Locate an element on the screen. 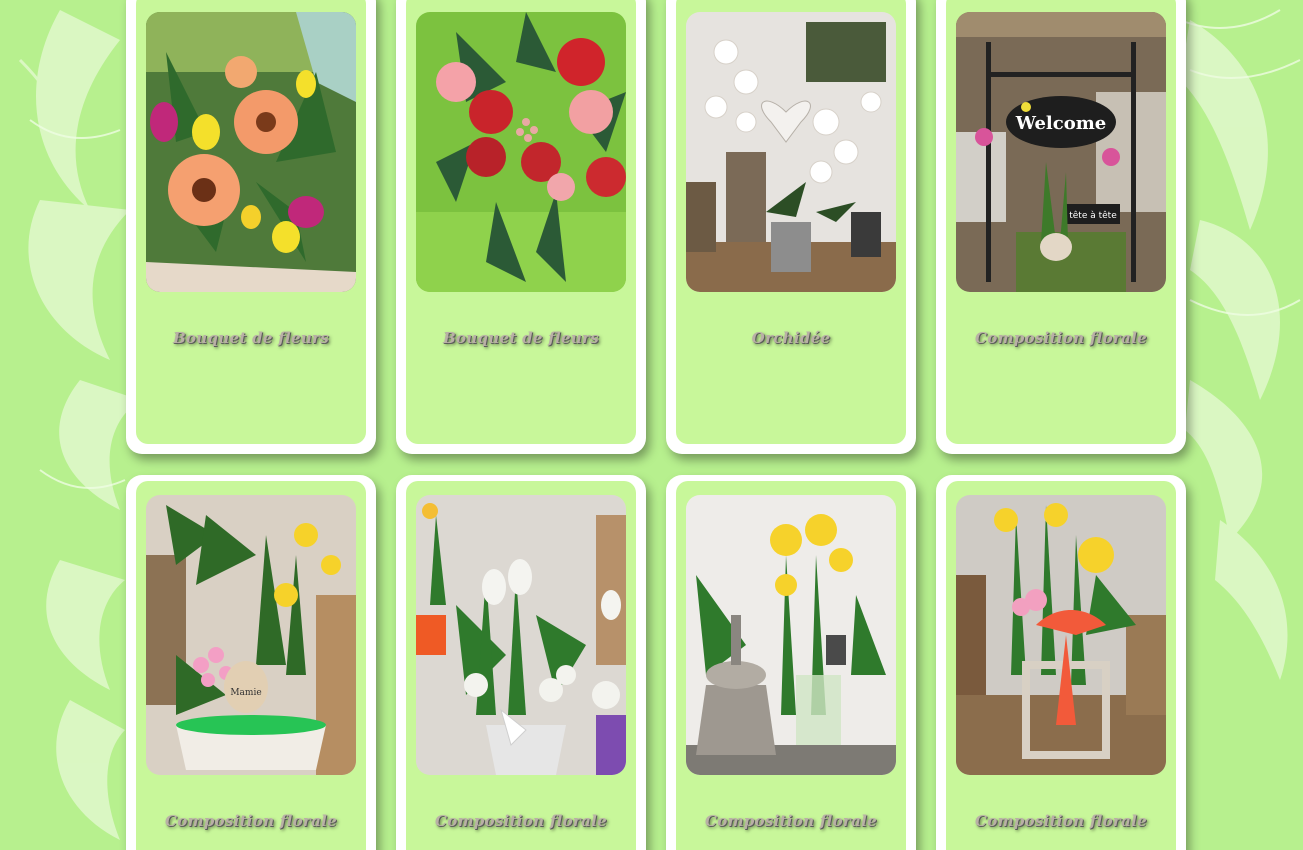 This screenshot has height=850, width=1303. welcome-sign-hyacinth-image: Welcome tête à tête is located at coordinates (1061, 152).